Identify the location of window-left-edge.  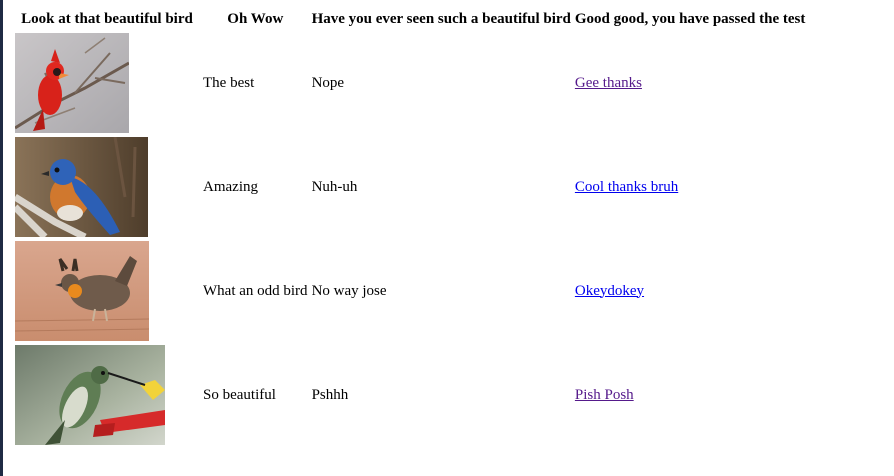
(1, 238).